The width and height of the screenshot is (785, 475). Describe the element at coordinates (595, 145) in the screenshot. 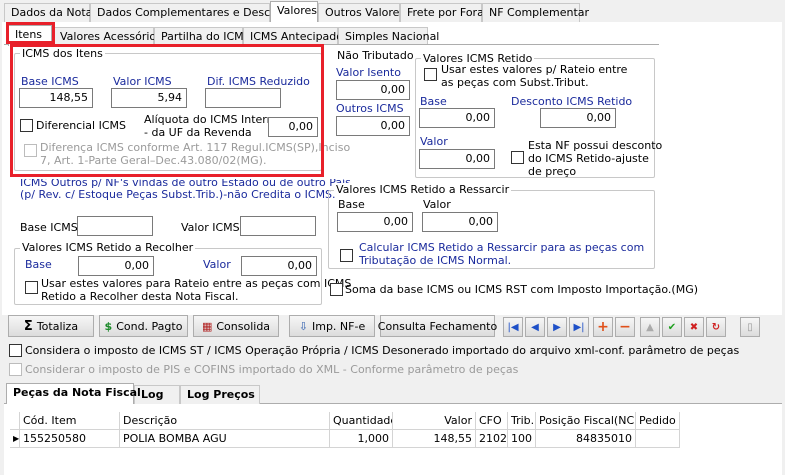

I see `nf-desconto-label-1: Esta NF possui desconto` at that location.